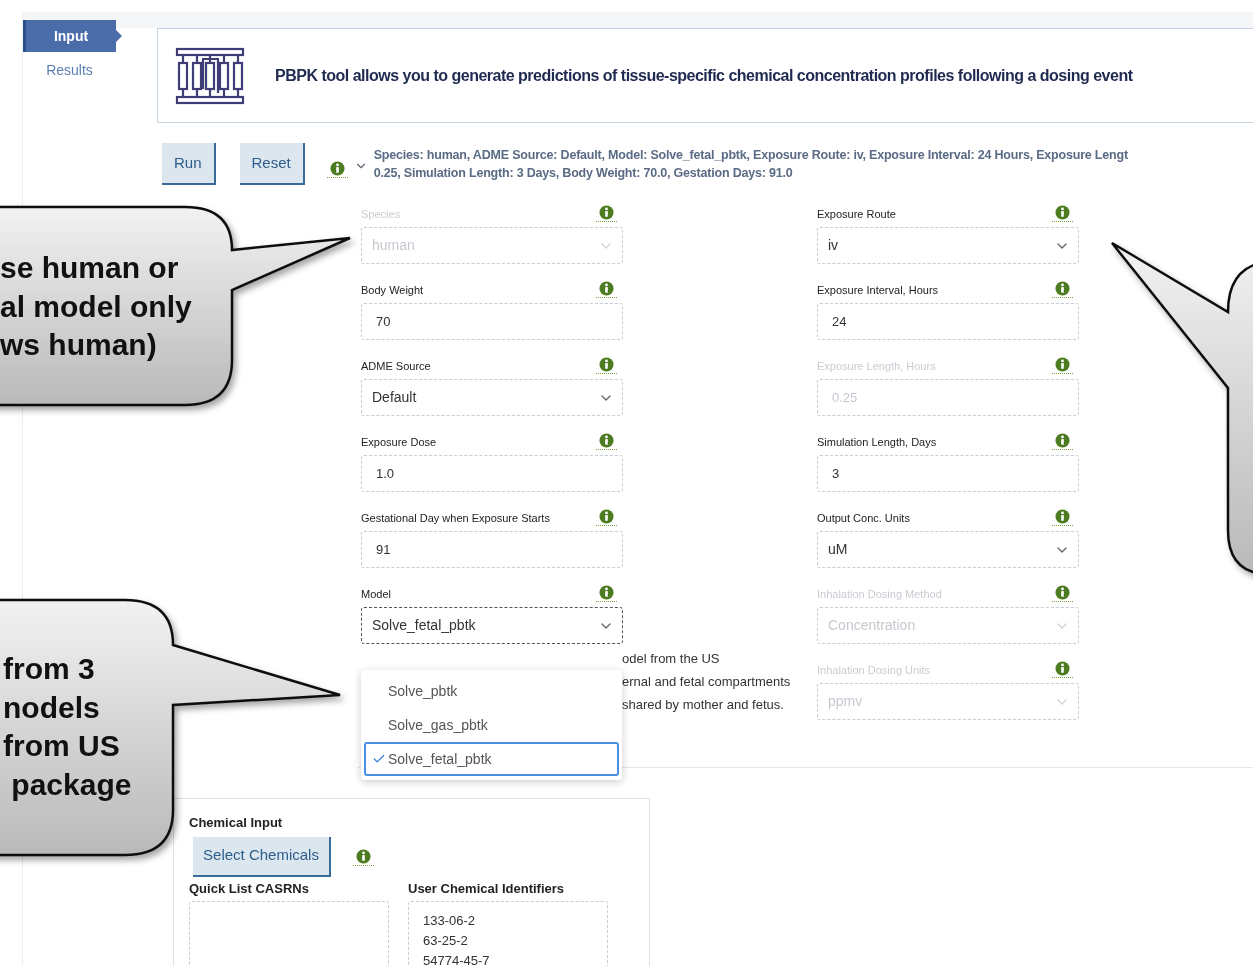 This screenshot has height=966, width=1253. I want to click on field-label: Model, so click(376, 594).